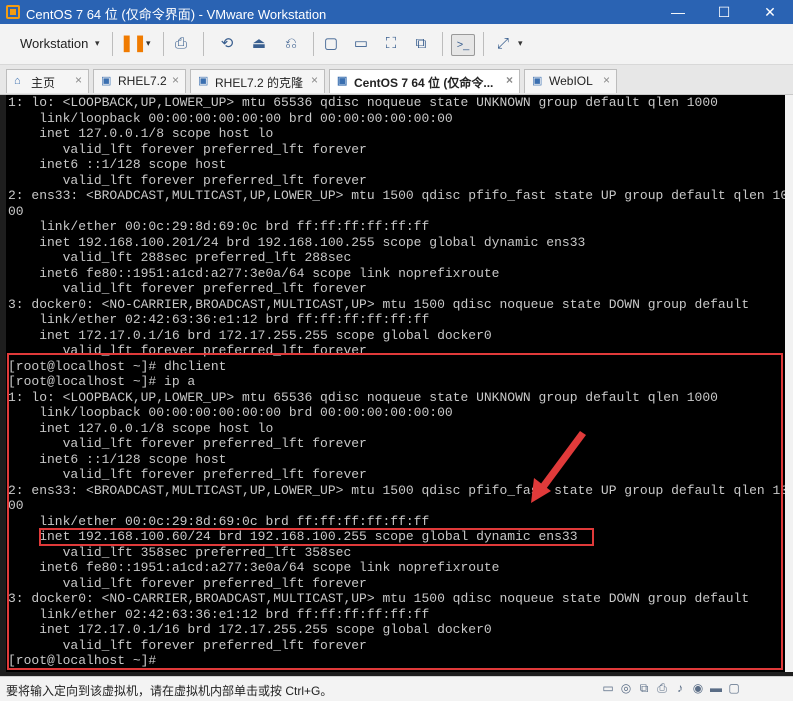 This screenshot has height=701, width=793. Describe the element at coordinates (13, 12) in the screenshot. I see `vmware-icon` at that location.